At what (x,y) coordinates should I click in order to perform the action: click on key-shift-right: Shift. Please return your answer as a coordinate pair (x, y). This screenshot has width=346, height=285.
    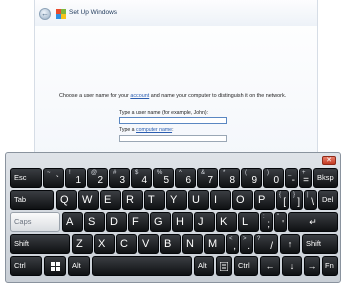
    Looking at the image, I should click on (320, 244).